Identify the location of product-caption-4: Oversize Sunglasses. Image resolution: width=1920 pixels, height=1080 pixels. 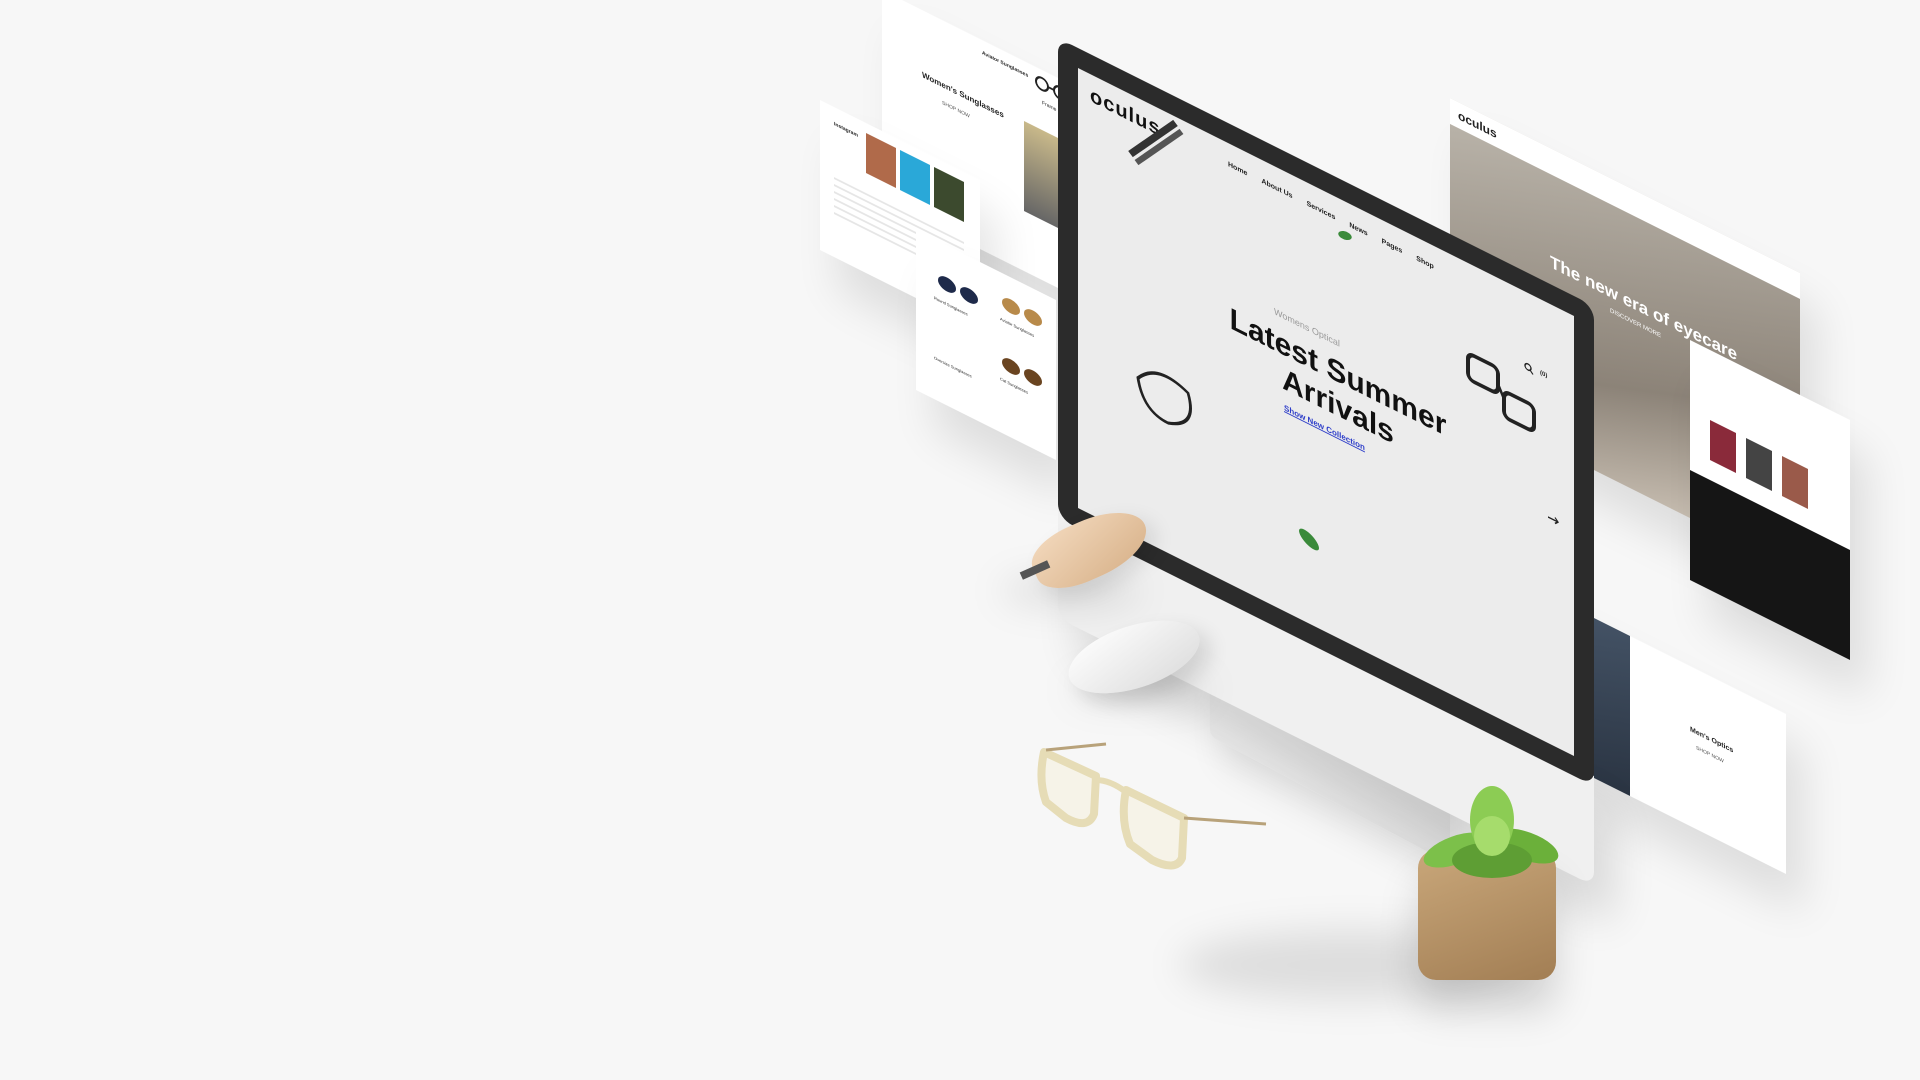
(953, 367).